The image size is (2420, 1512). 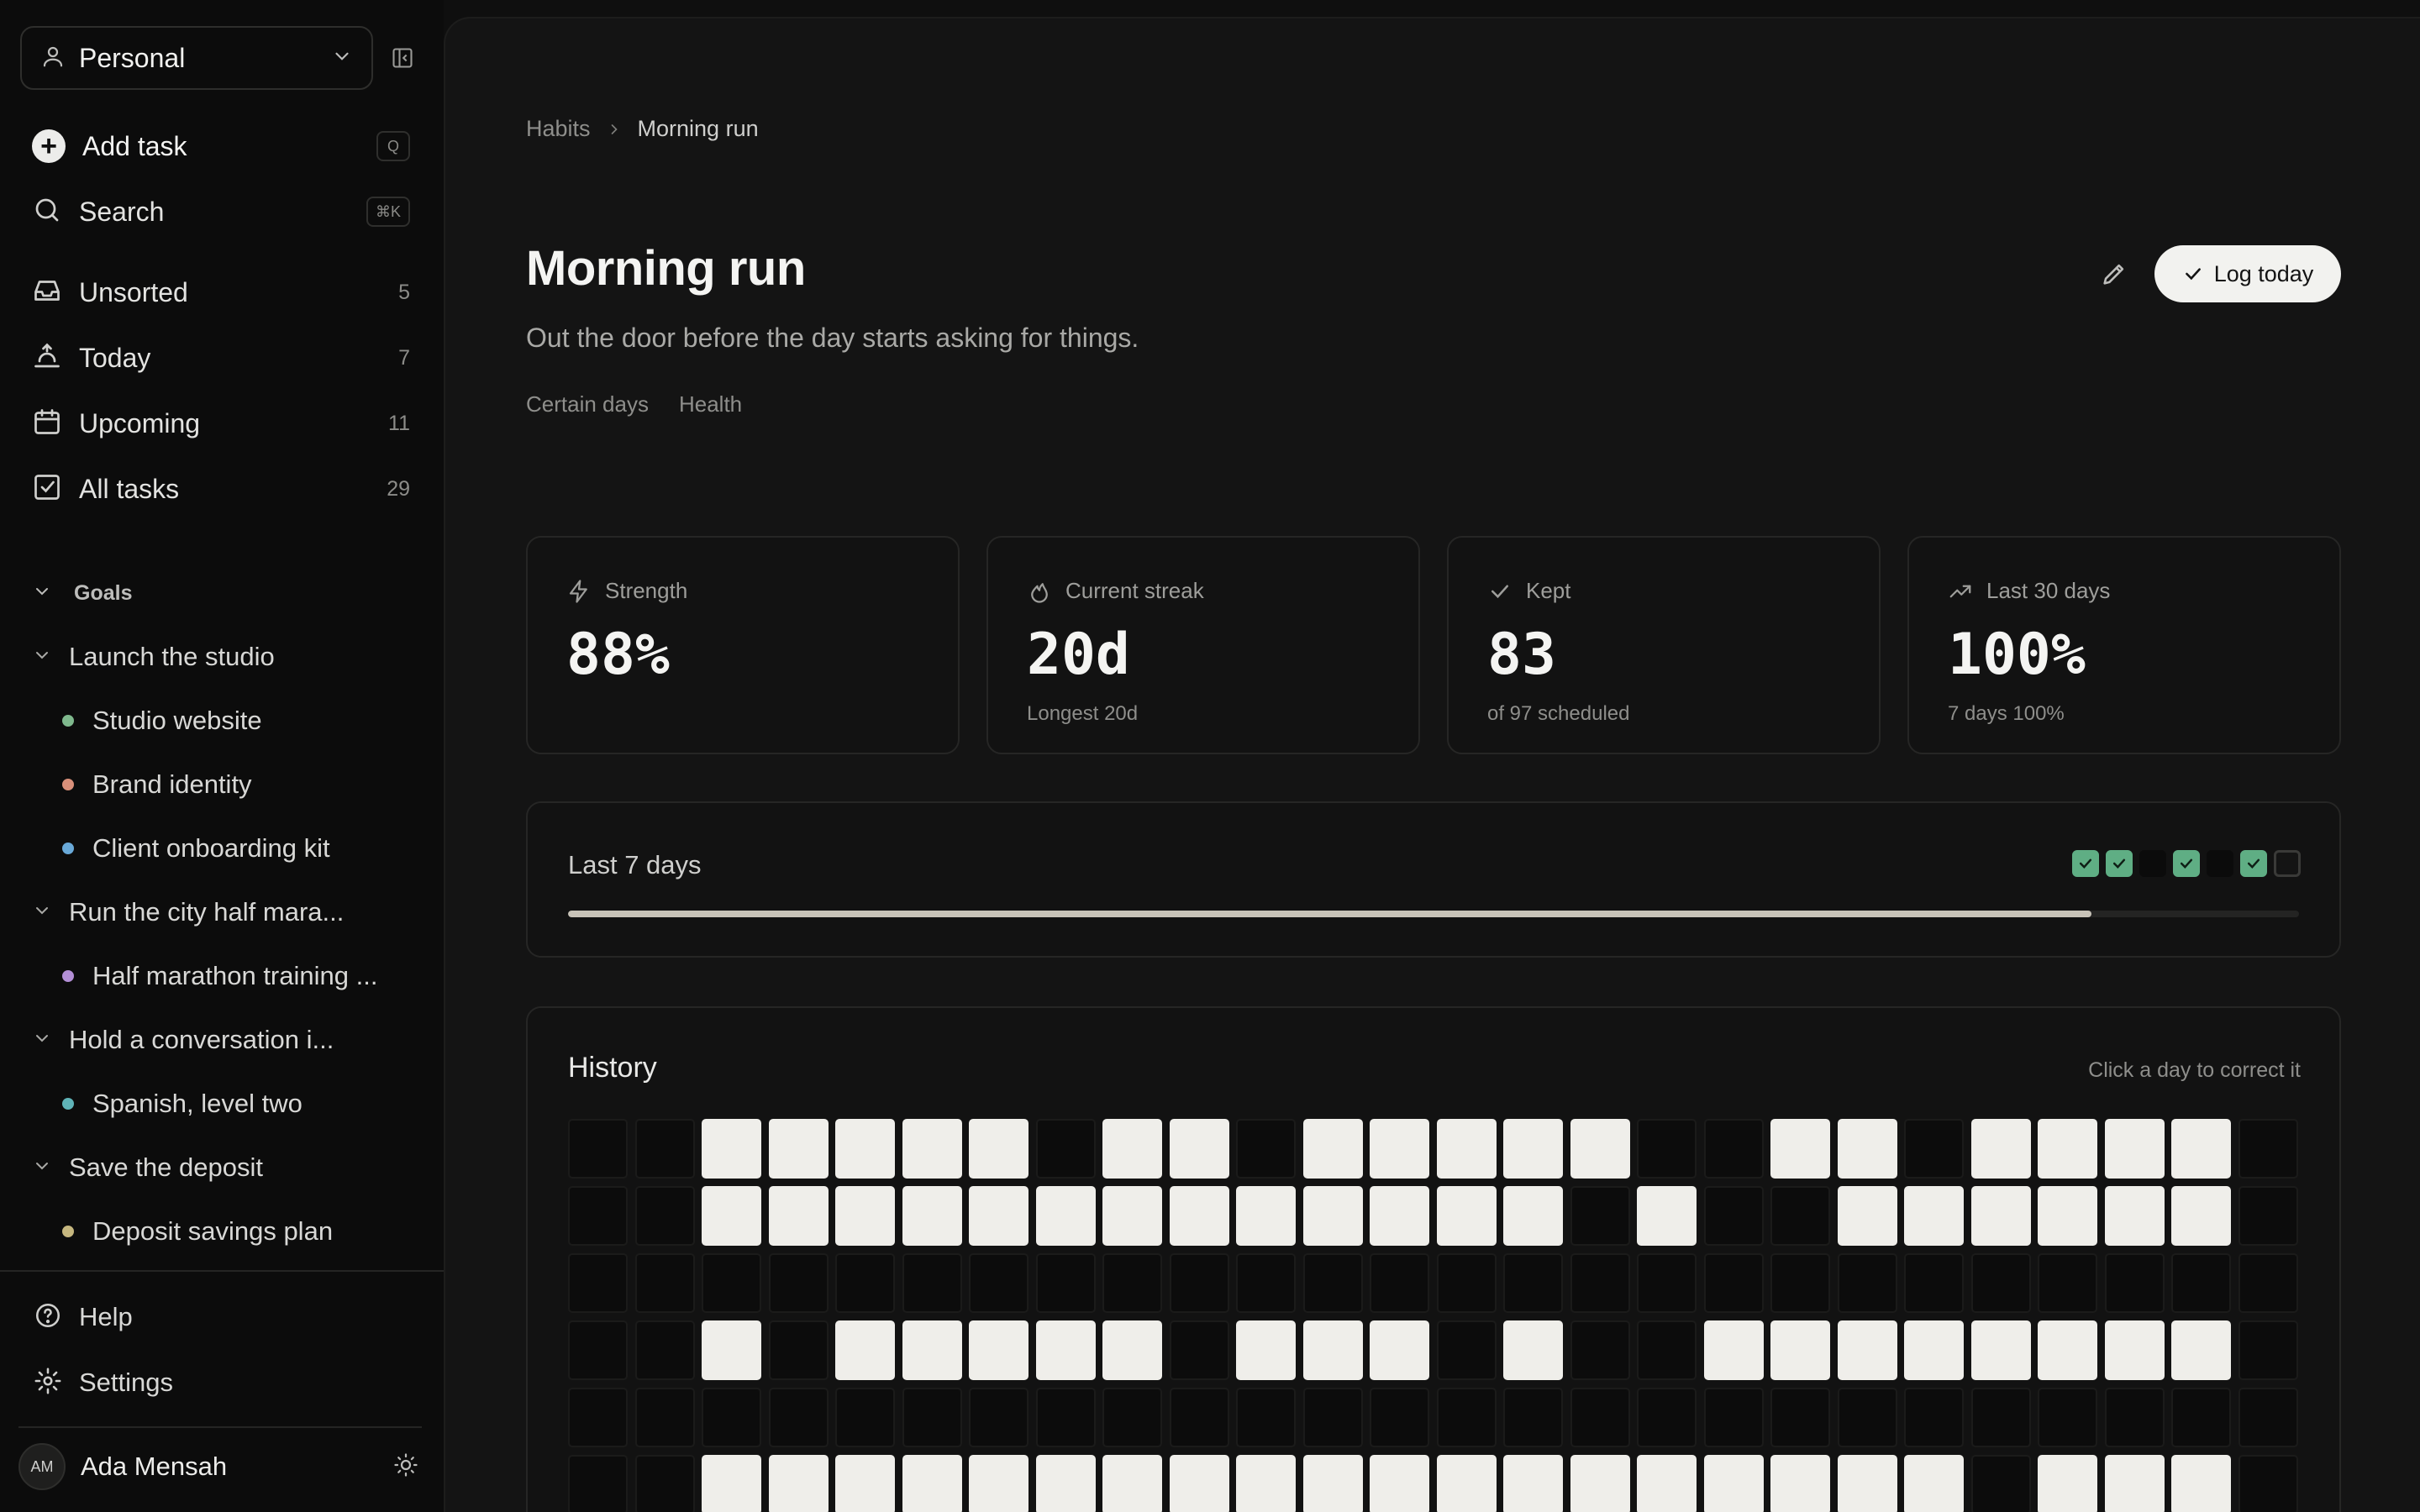 I want to click on breadcrumb-parent: Habits, so click(x=558, y=129).